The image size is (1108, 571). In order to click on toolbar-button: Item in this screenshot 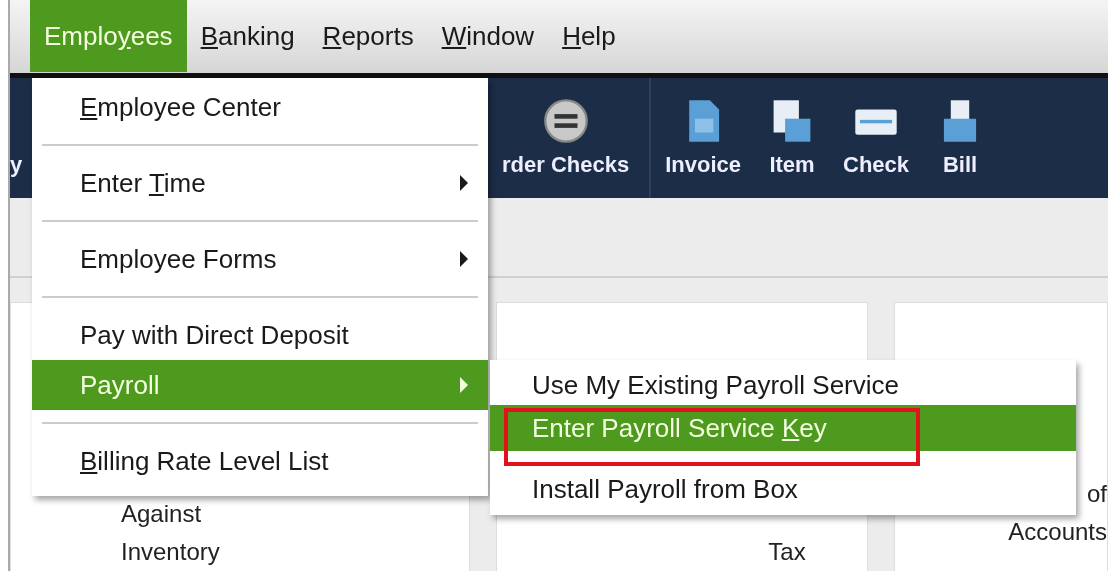, I will do `click(792, 138)`.